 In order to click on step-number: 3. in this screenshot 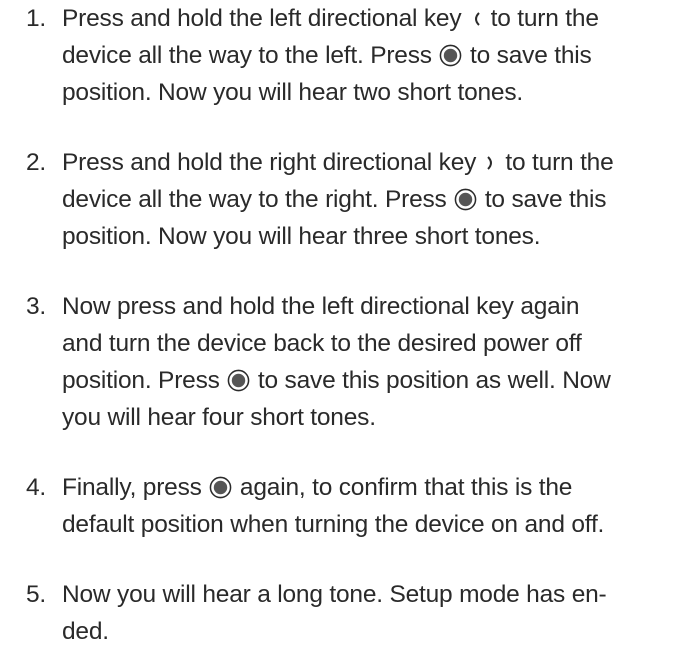, I will do `click(36, 306)`.